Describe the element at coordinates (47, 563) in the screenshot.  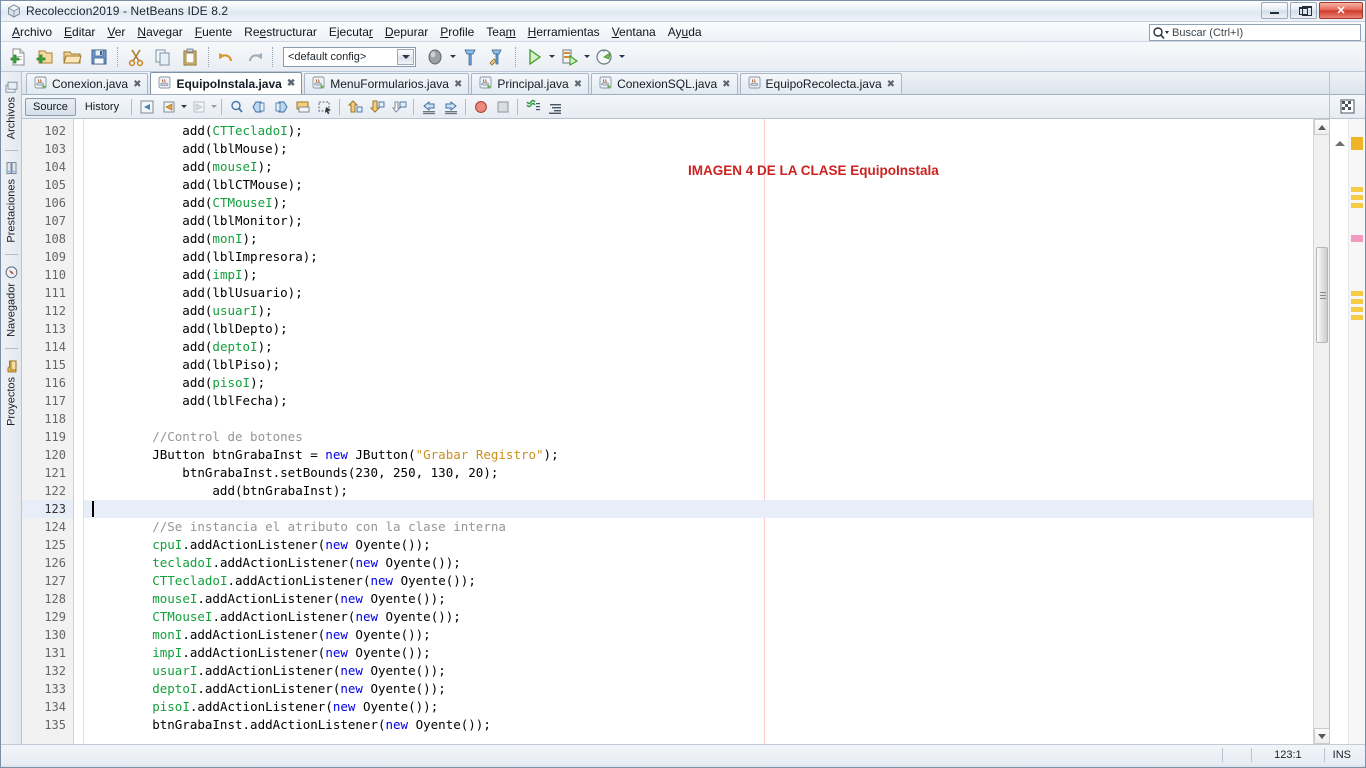
I see `line-number: 126` at that location.